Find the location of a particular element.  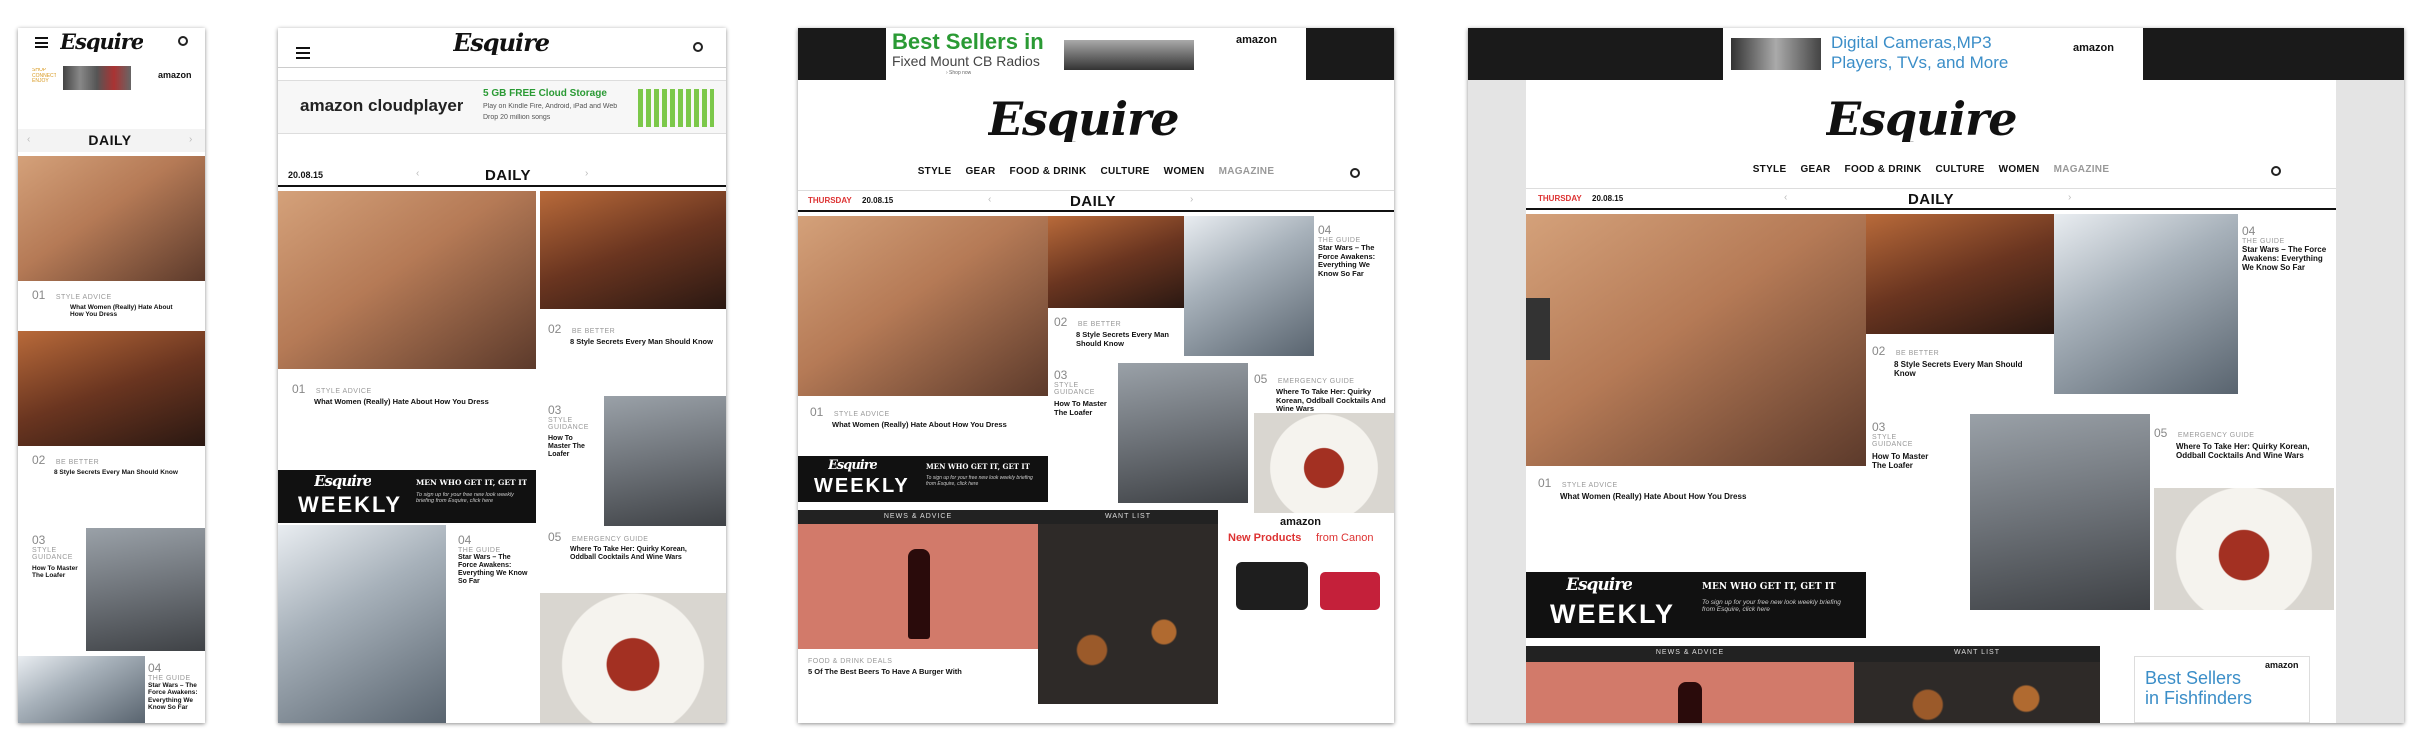

article-category: BE BETTER is located at coordinates (77, 462).